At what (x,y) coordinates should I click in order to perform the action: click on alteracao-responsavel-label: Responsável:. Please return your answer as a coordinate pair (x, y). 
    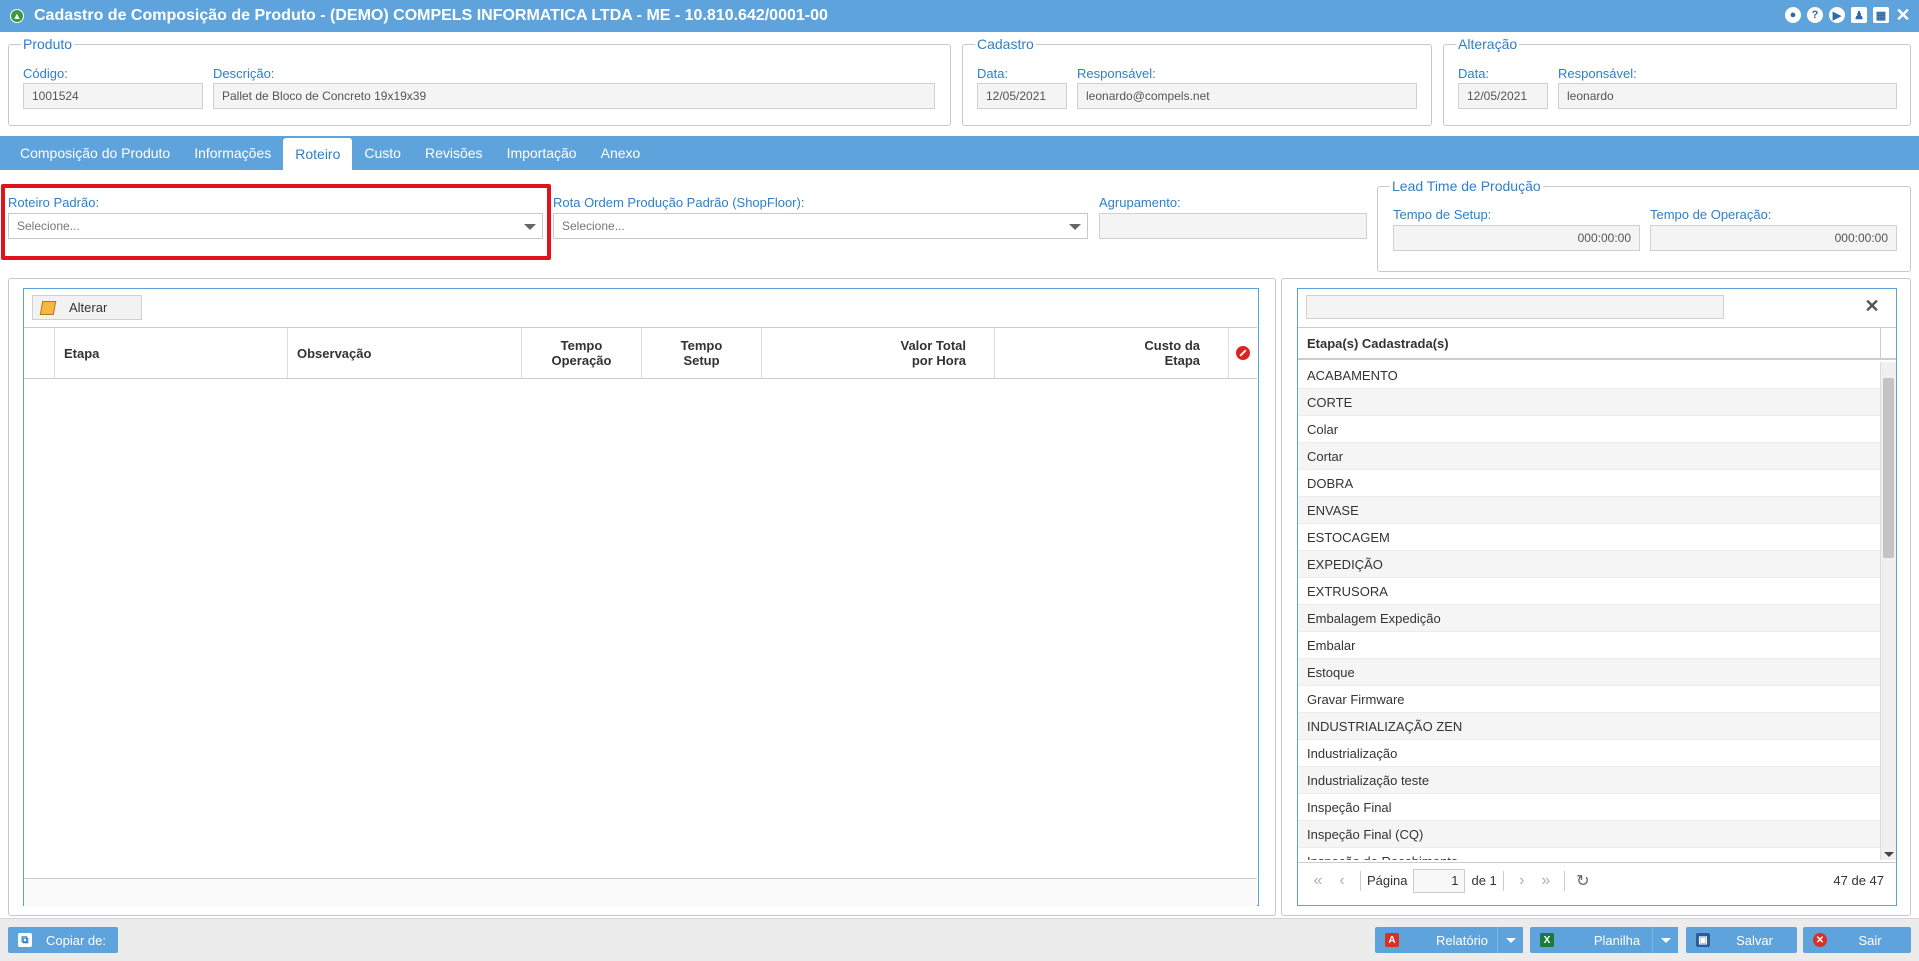
    Looking at the image, I should click on (1597, 73).